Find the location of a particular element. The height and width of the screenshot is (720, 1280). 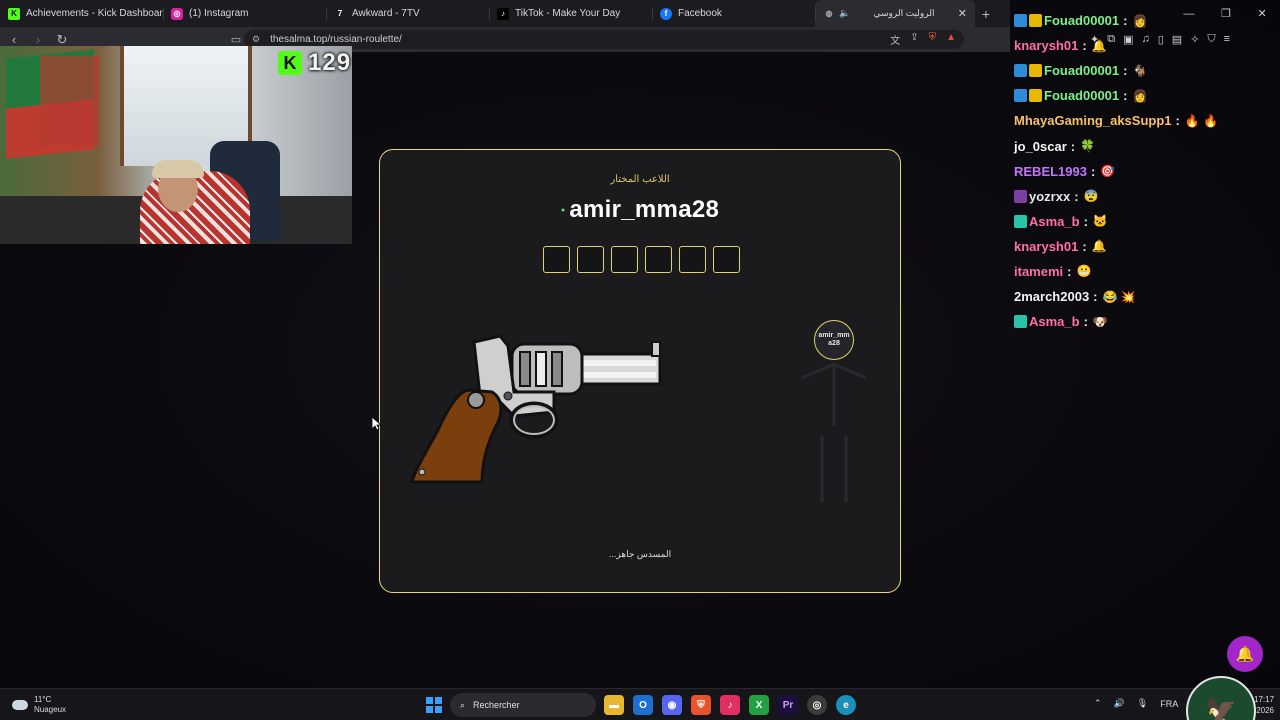

search-icon: ⌕ is located at coordinates (463, 704).